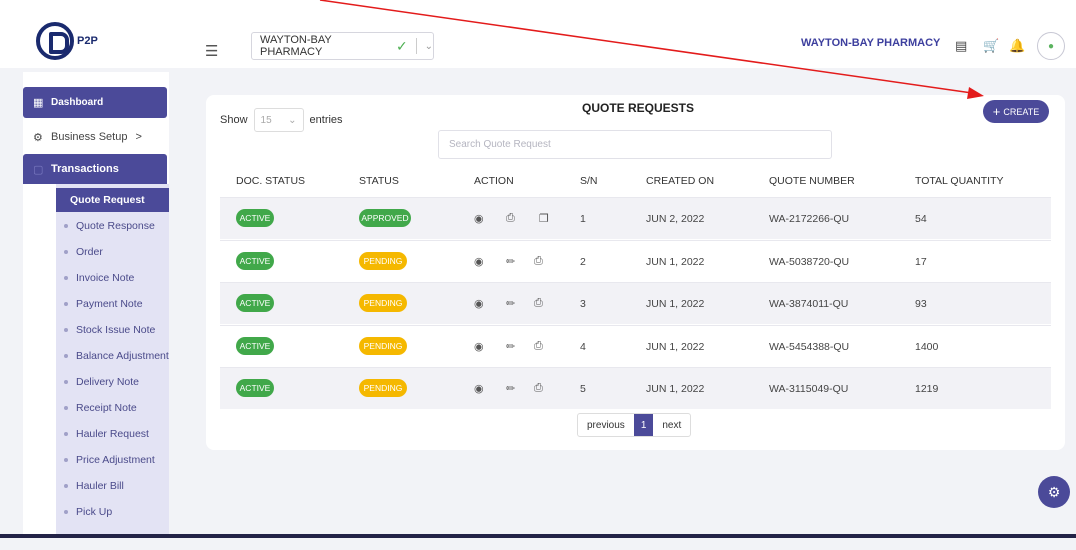  I want to click on annotation-arrow, so click(651, 49).